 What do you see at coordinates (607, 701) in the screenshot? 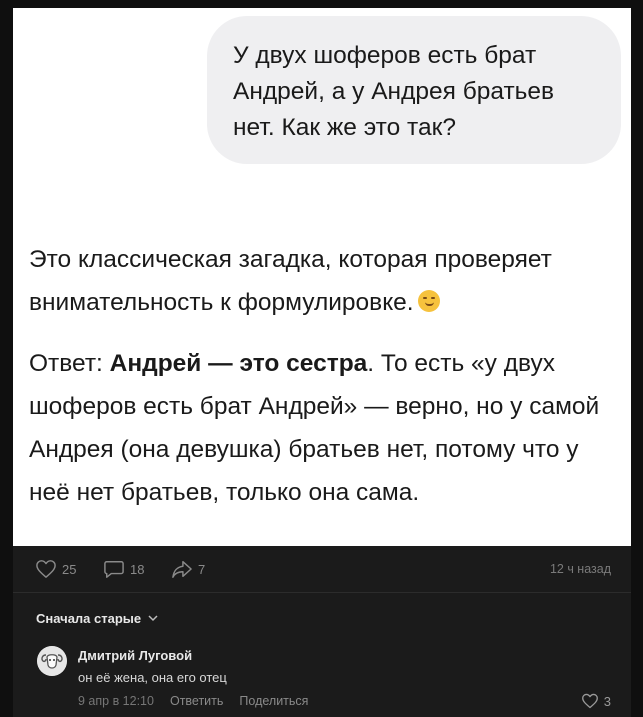
I see `comment-like-count: 3` at bounding box center [607, 701].